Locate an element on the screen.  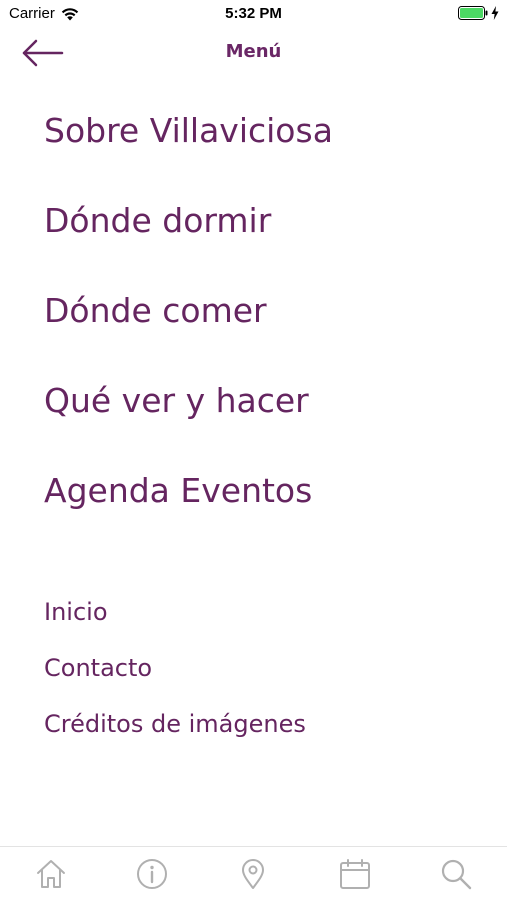
tab-bar is located at coordinates (253, 873).